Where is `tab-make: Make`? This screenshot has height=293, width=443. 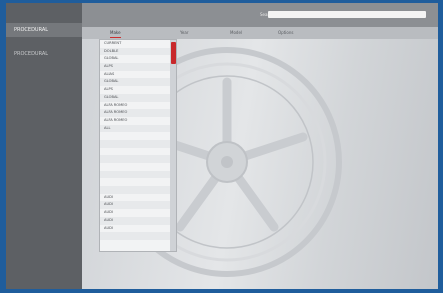 tab-make: Make is located at coordinates (115, 34).